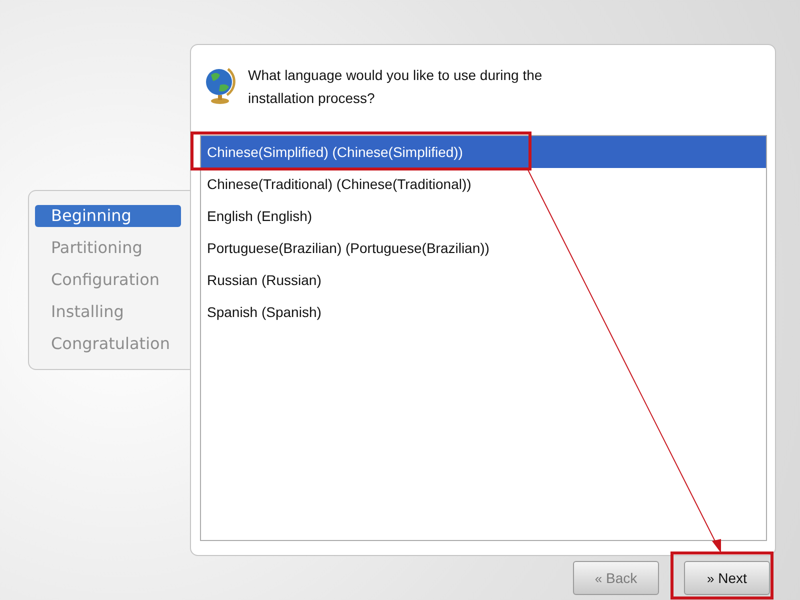  I want to click on language-item: Chinese(Simplified) (Chinese(Simplified)), so click(483, 152).